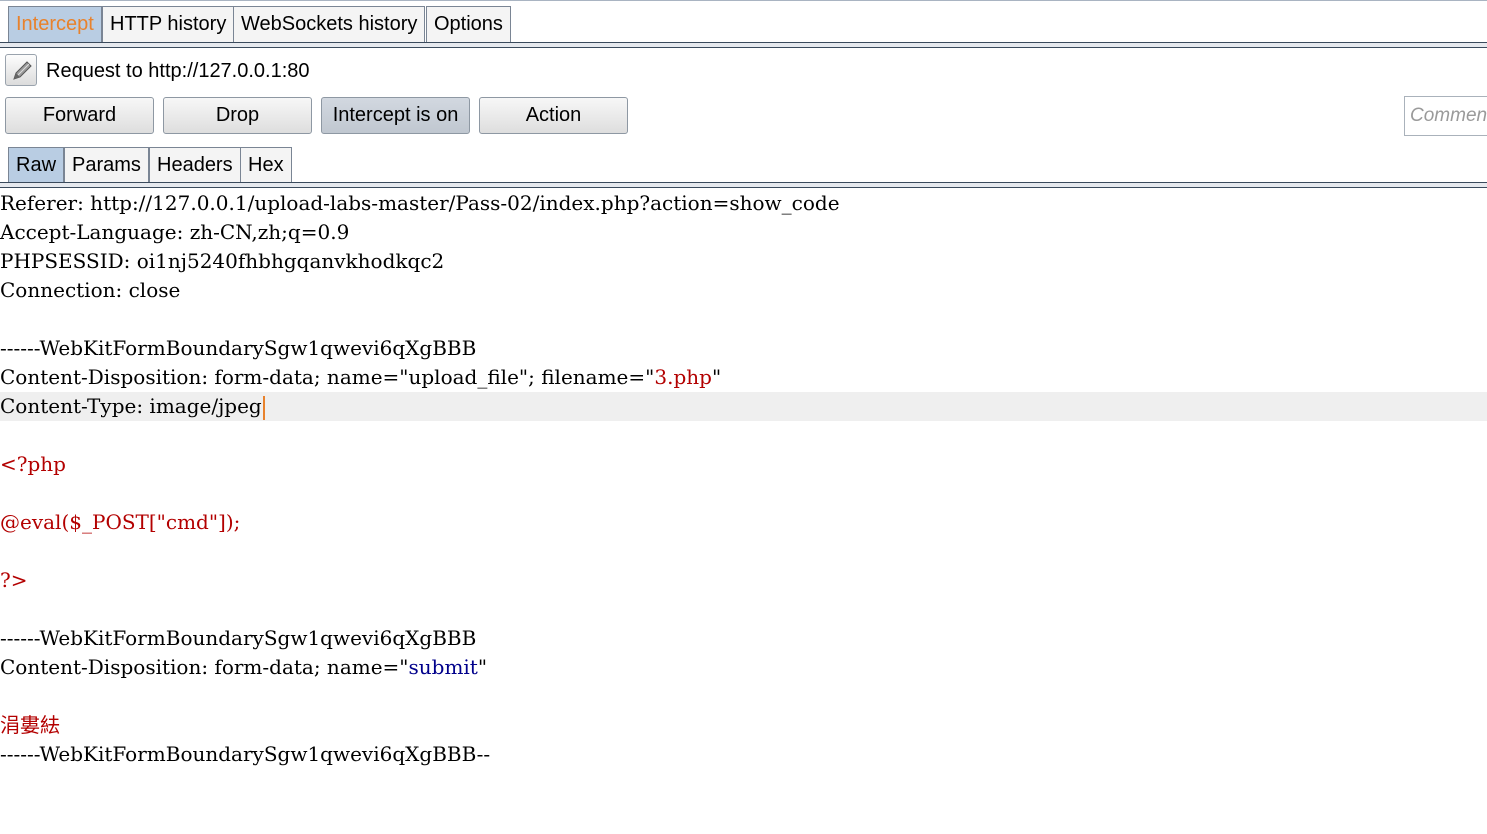 The height and width of the screenshot is (834, 1487). Describe the element at coordinates (79, 115) in the screenshot. I see `forward-button: Forward` at that location.